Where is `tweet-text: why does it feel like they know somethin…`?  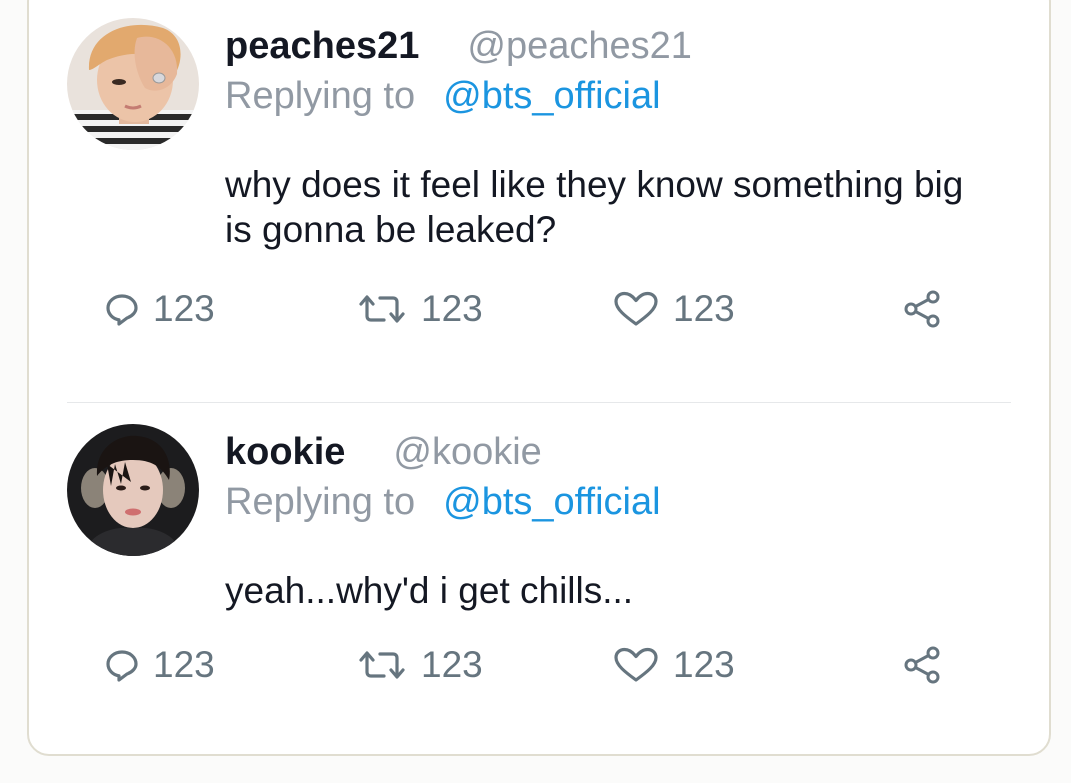 tweet-text: why does it feel like they know somethin… is located at coordinates (637, 207).